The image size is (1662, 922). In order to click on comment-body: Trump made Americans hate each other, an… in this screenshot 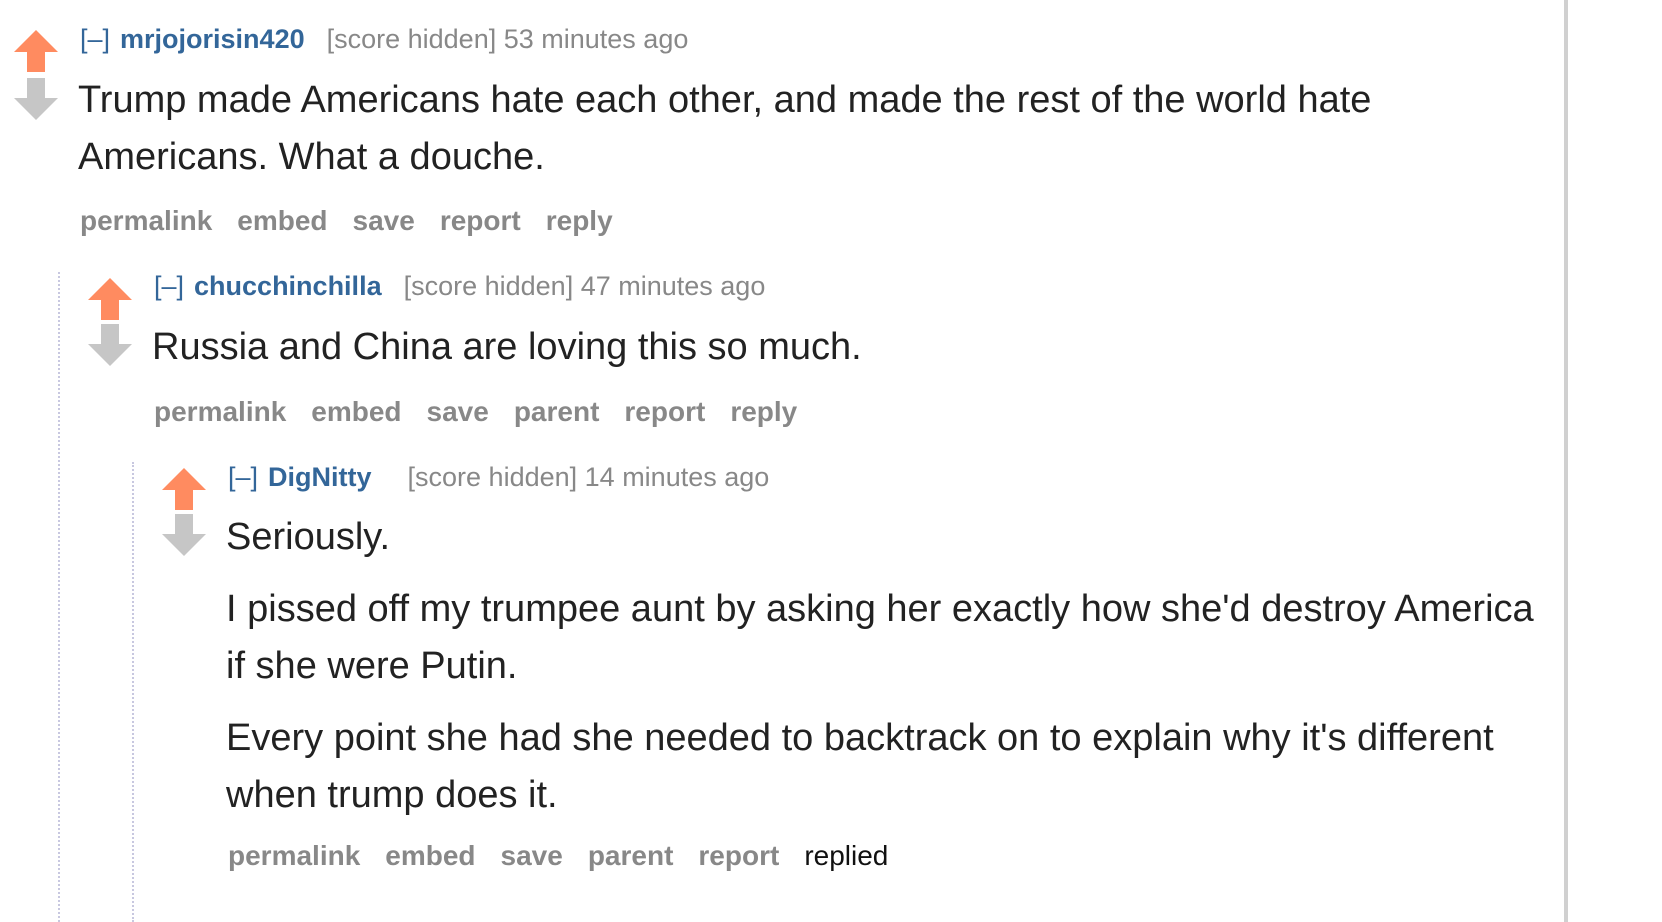, I will do `click(788, 136)`.